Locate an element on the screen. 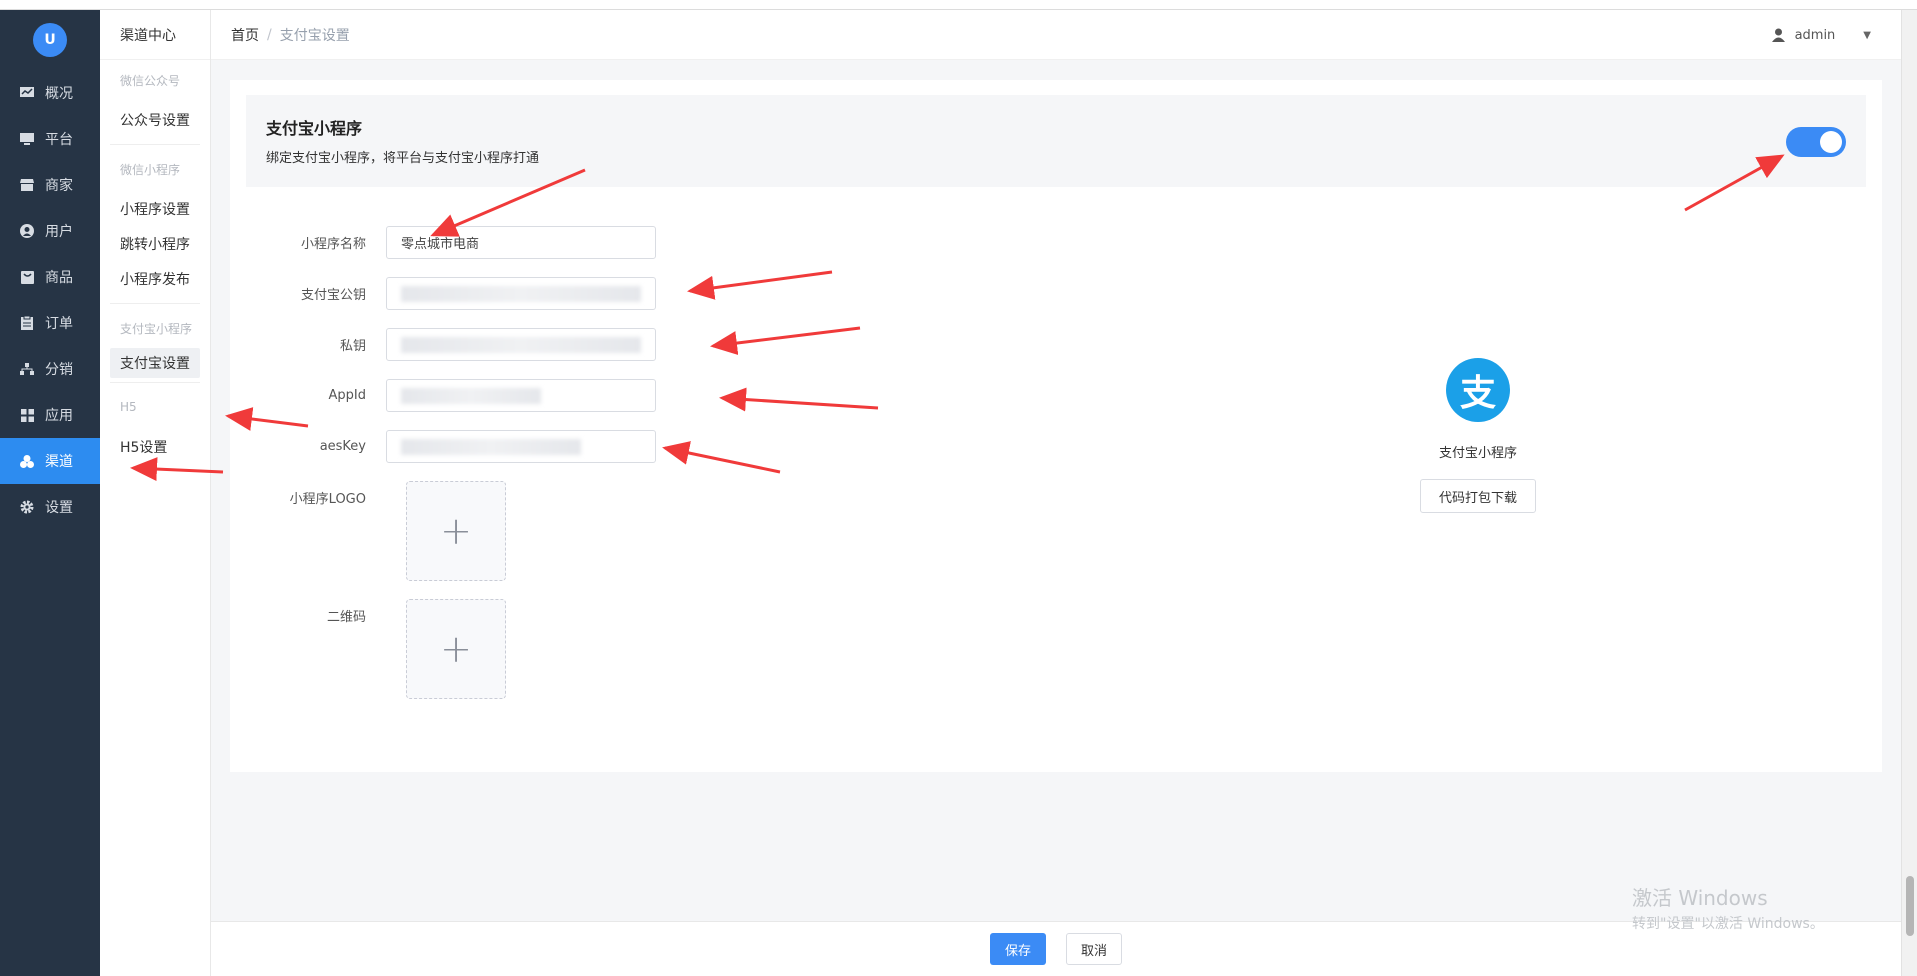 This screenshot has height=976, width=1917. user-name: admin is located at coordinates (1815, 35).